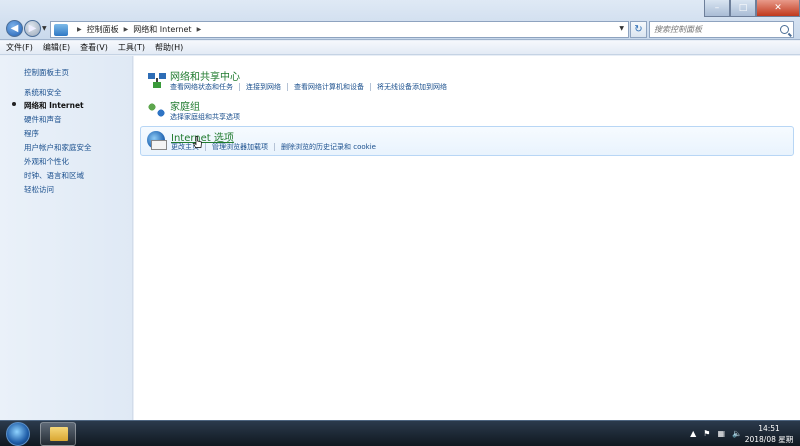  What do you see at coordinates (716, 433) in the screenshot?
I see `system-tray: ▲ ⚑ ▦ 🔈` at bounding box center [716, 433].